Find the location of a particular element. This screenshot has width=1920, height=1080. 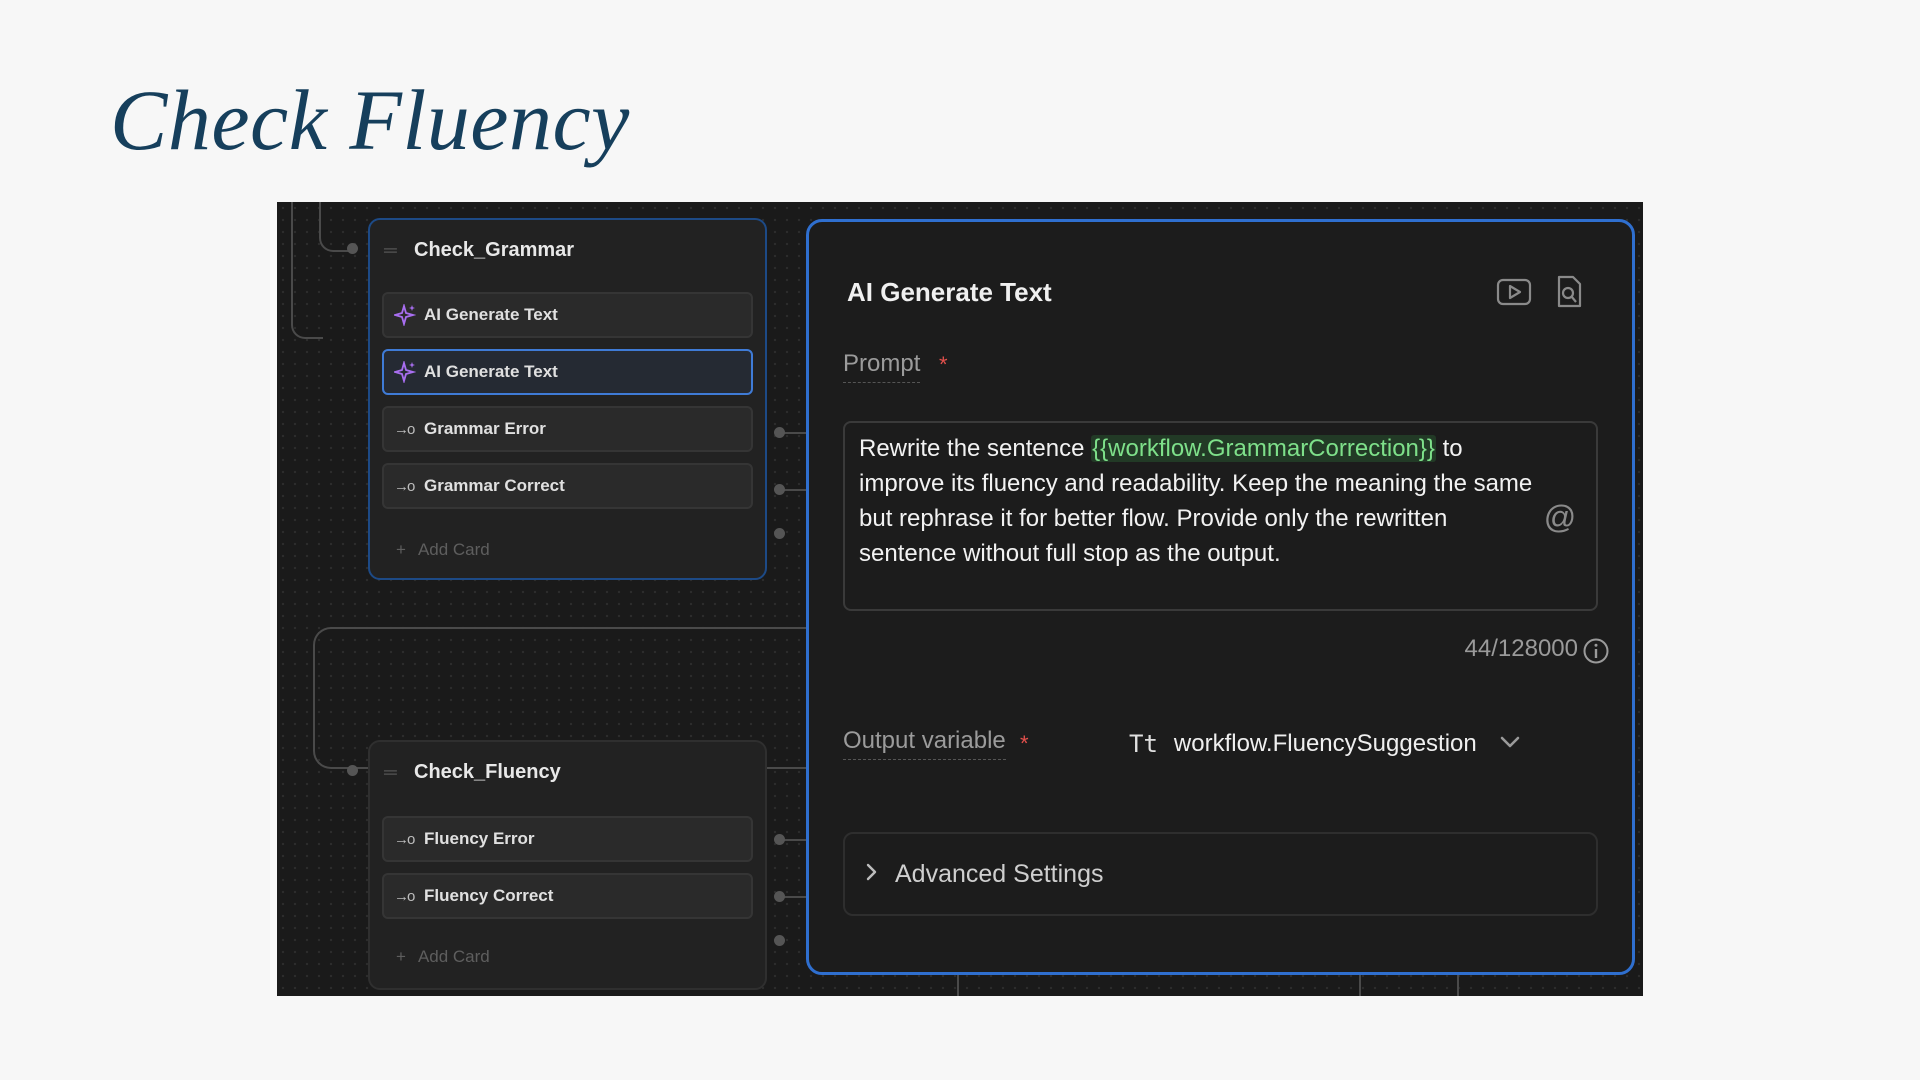

info-icon is located at coordinates (1596, 653).